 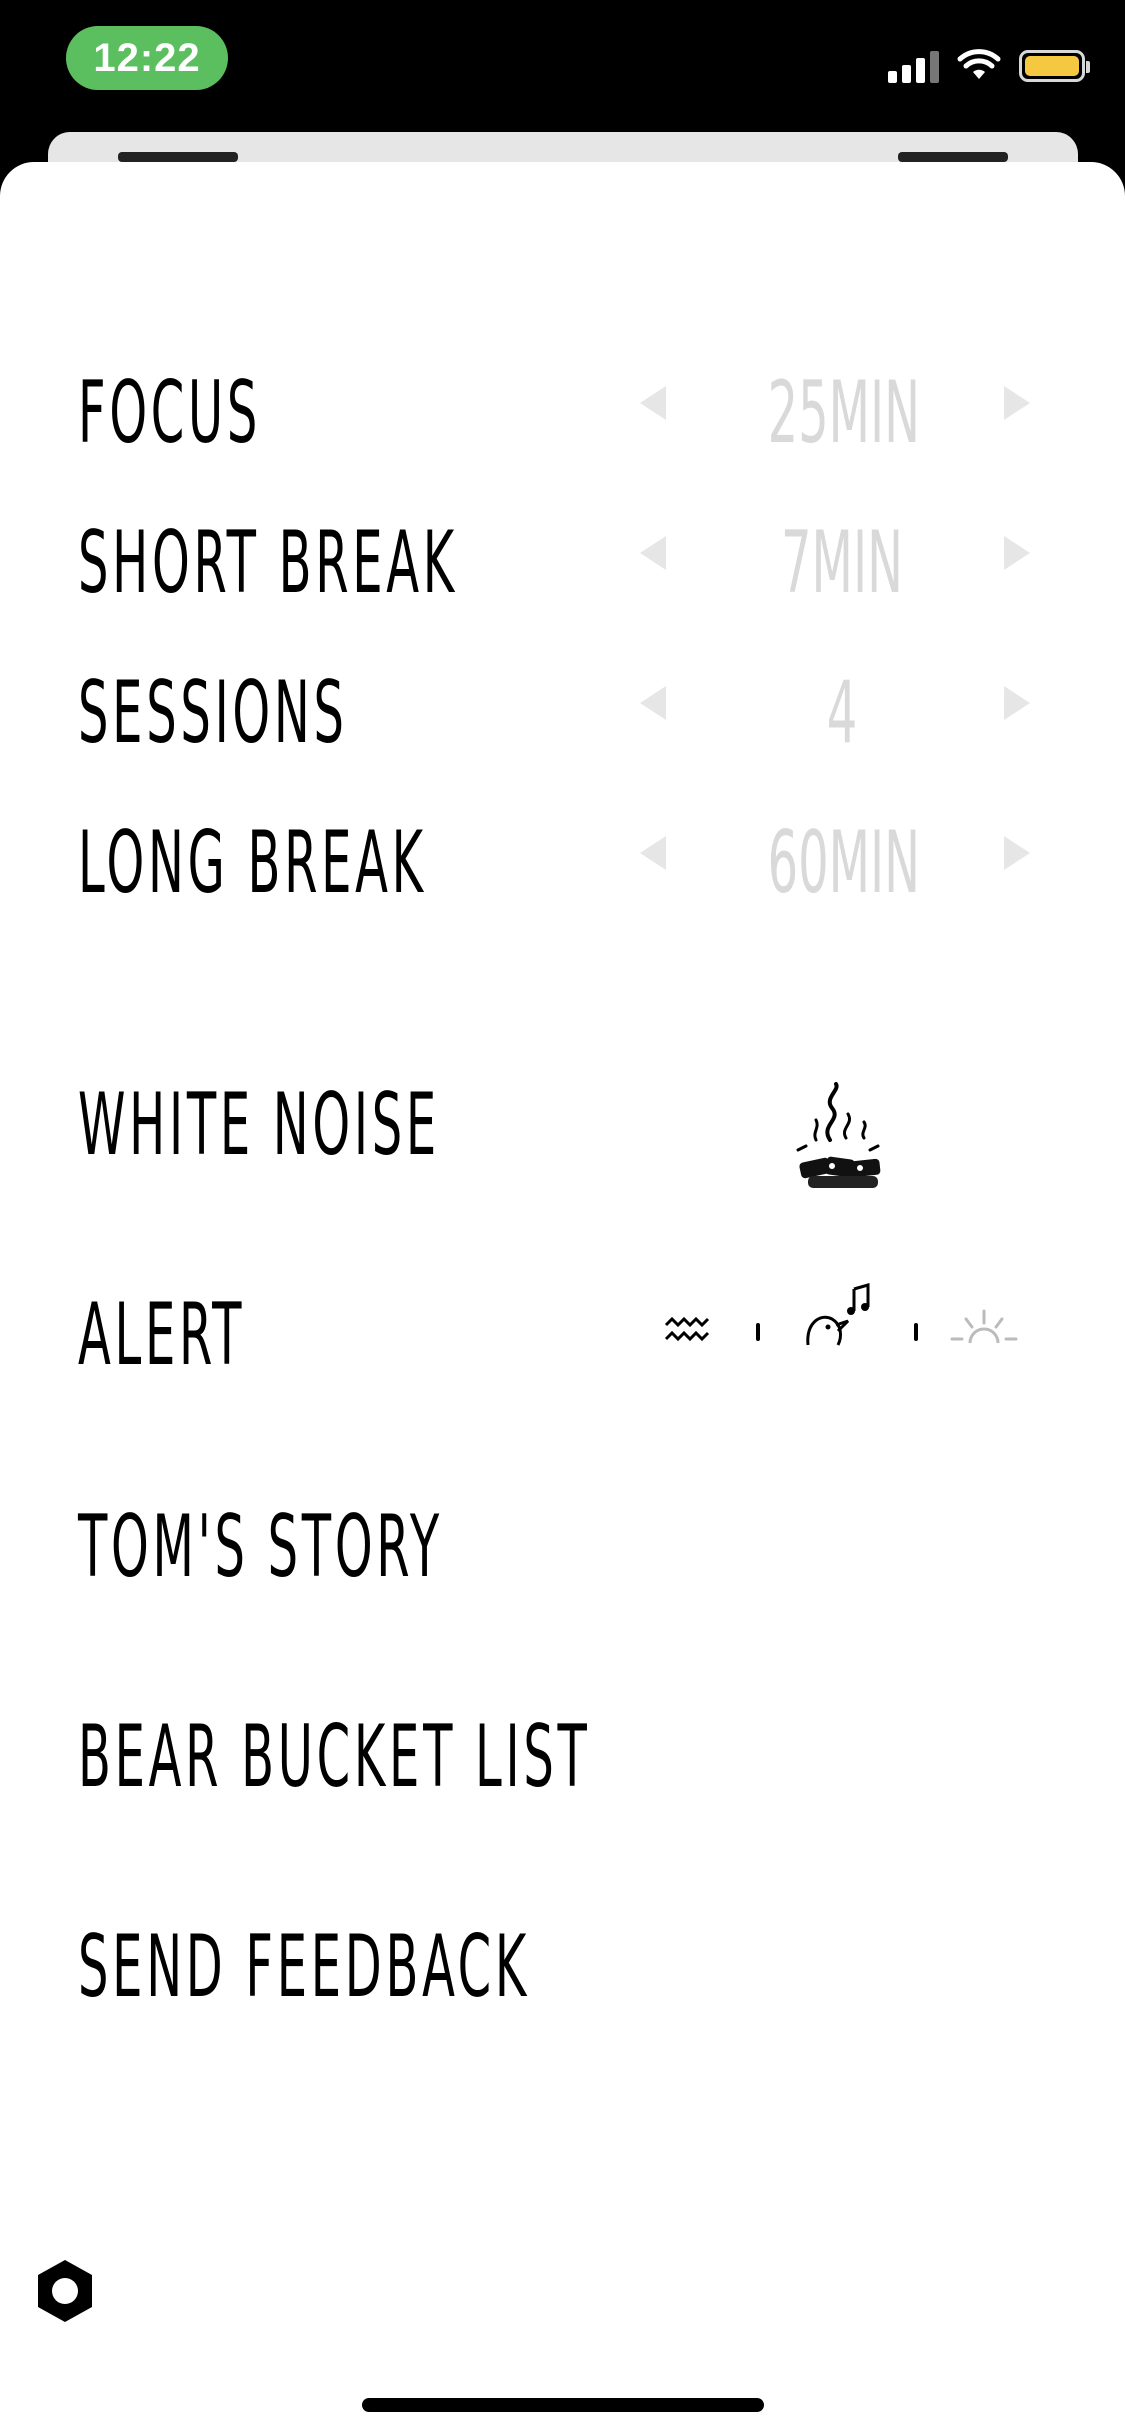 What do you see at coordinates (913, 66) in the screenshot?
I see `cellular-signal-icon` at bounding box center [913, 66].